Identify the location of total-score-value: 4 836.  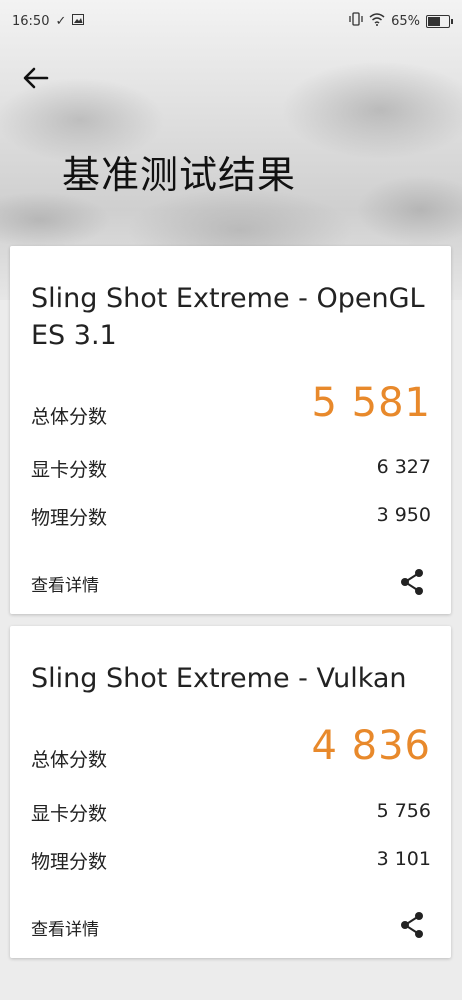
(371, 746).